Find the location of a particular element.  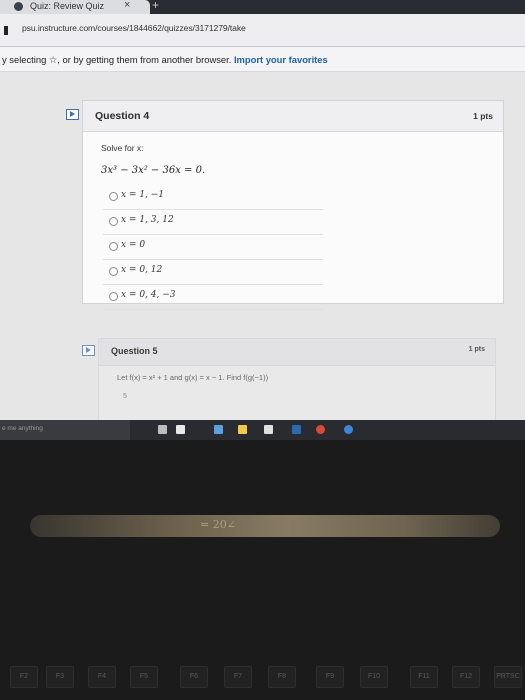

function-key: F9 is located at coordinates (330, 677).